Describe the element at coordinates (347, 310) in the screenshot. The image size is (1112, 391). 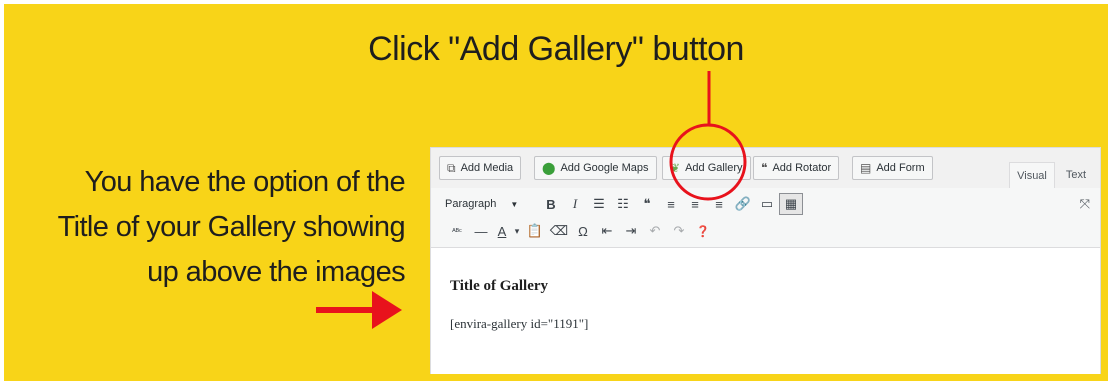
I see `annotation-arrow-shaft` at that location.